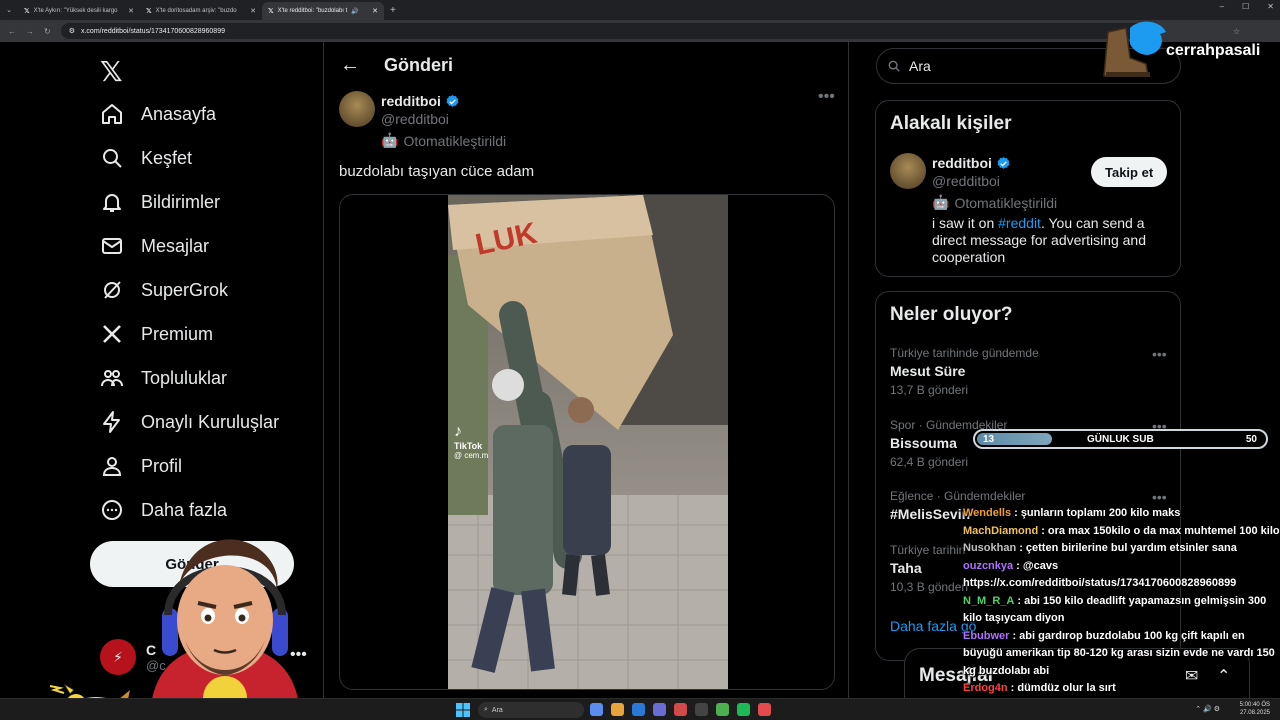 The image size is (1280, 720). I want to click on person-icon, so click(112, 466).